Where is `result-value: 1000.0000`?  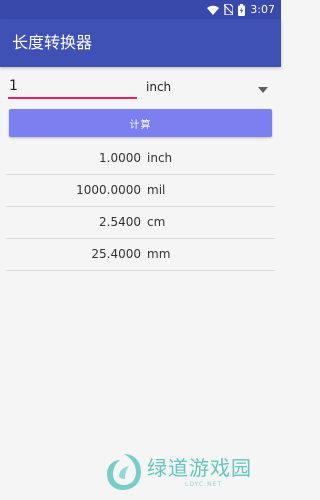 result-value: 1000.0000 is located at coordinates (108, 190).